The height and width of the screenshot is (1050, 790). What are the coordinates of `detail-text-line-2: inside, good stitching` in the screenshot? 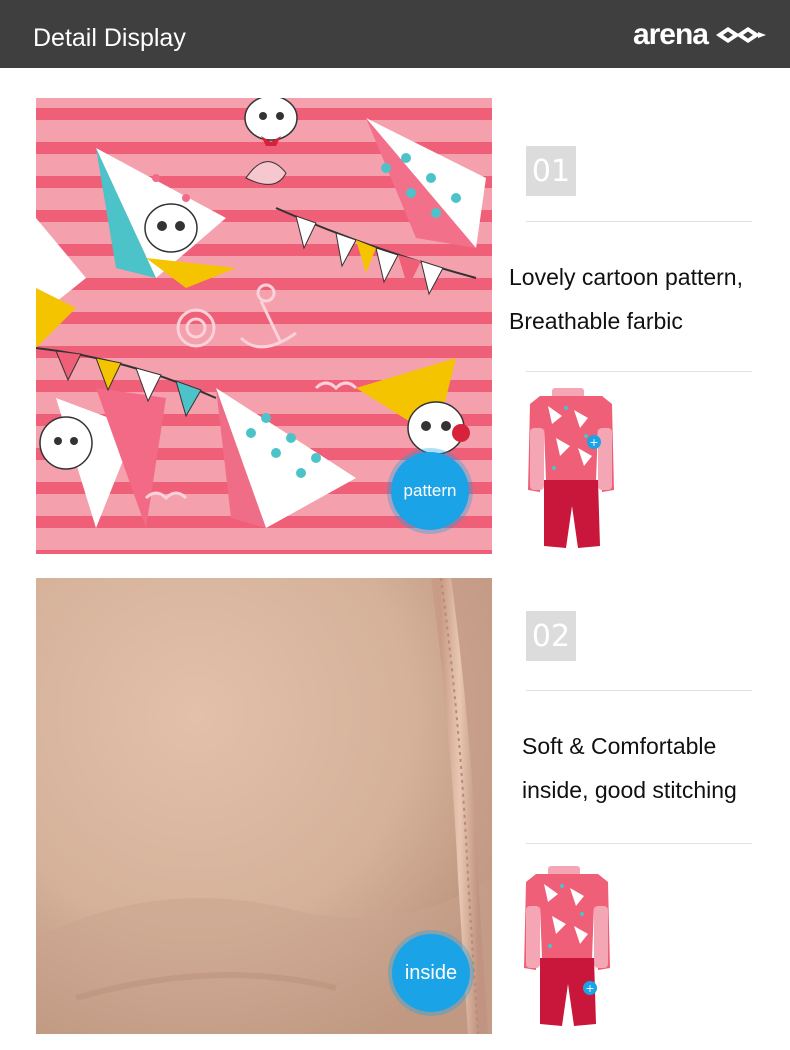 It's located at (629, 790).